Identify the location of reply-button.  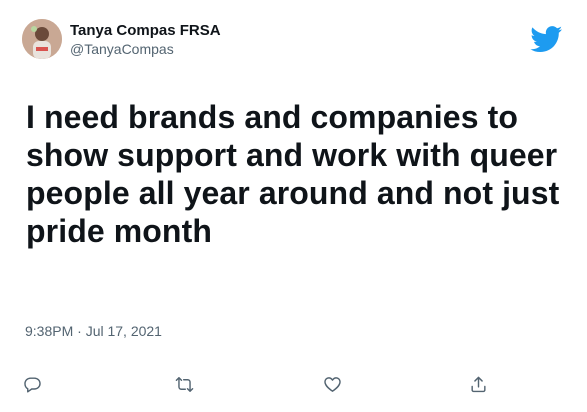
(32, 384).